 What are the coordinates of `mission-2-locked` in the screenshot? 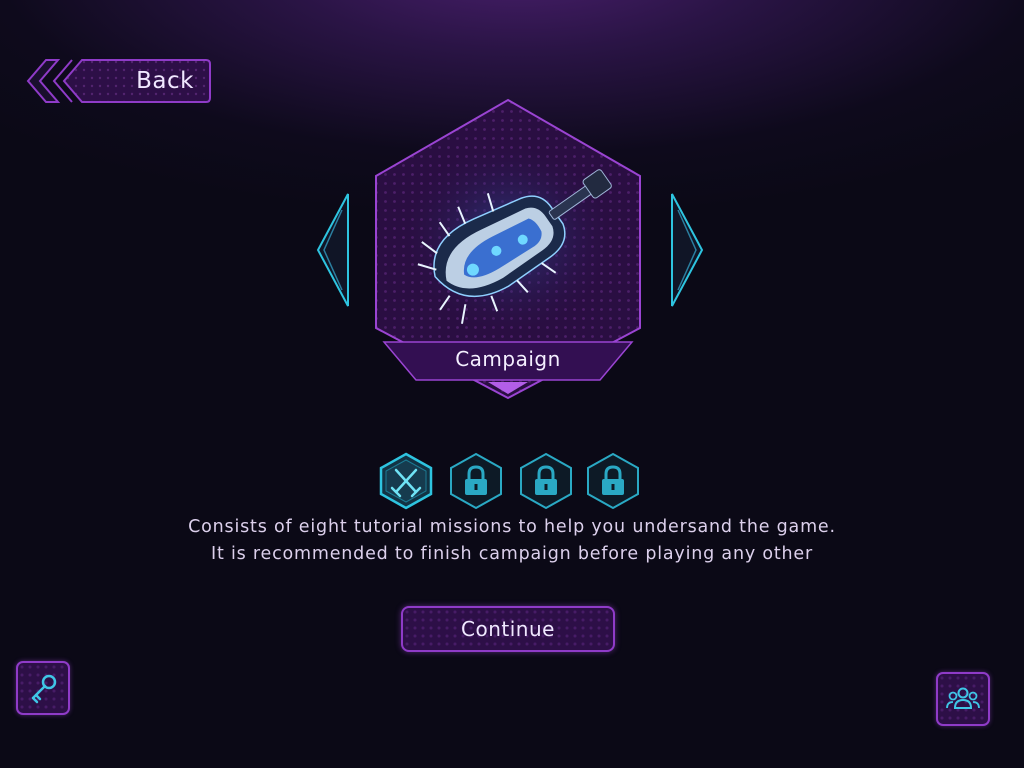 It's located at (476, 481).